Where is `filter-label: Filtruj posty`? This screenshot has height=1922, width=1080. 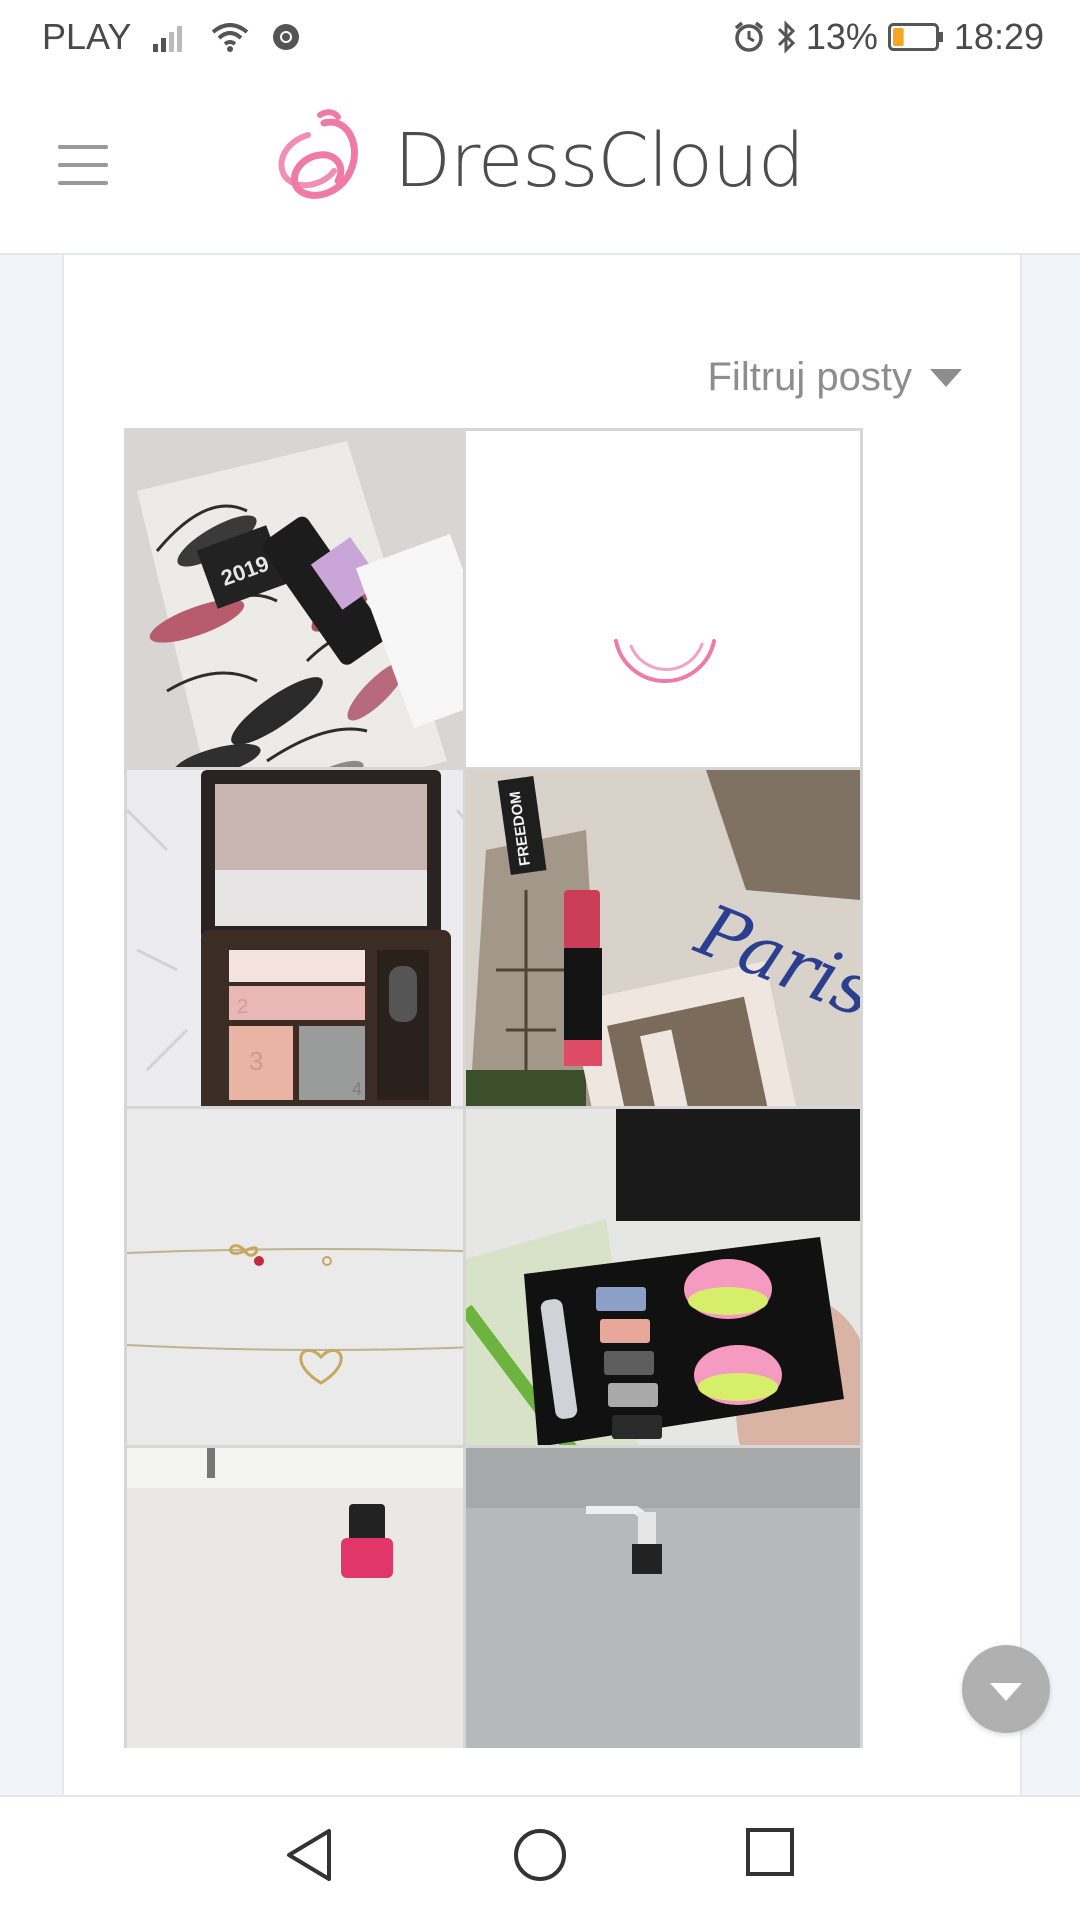
filter-label: Filtruj posty is located at coordinates (810, 377).